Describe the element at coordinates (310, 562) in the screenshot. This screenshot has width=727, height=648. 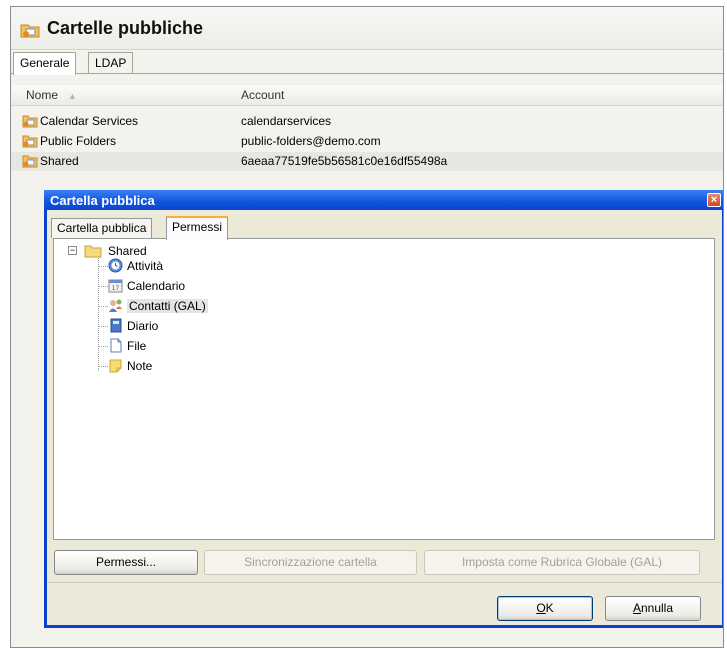
I see `sync-folder-button: Sincronizzazione cartella` at that location.